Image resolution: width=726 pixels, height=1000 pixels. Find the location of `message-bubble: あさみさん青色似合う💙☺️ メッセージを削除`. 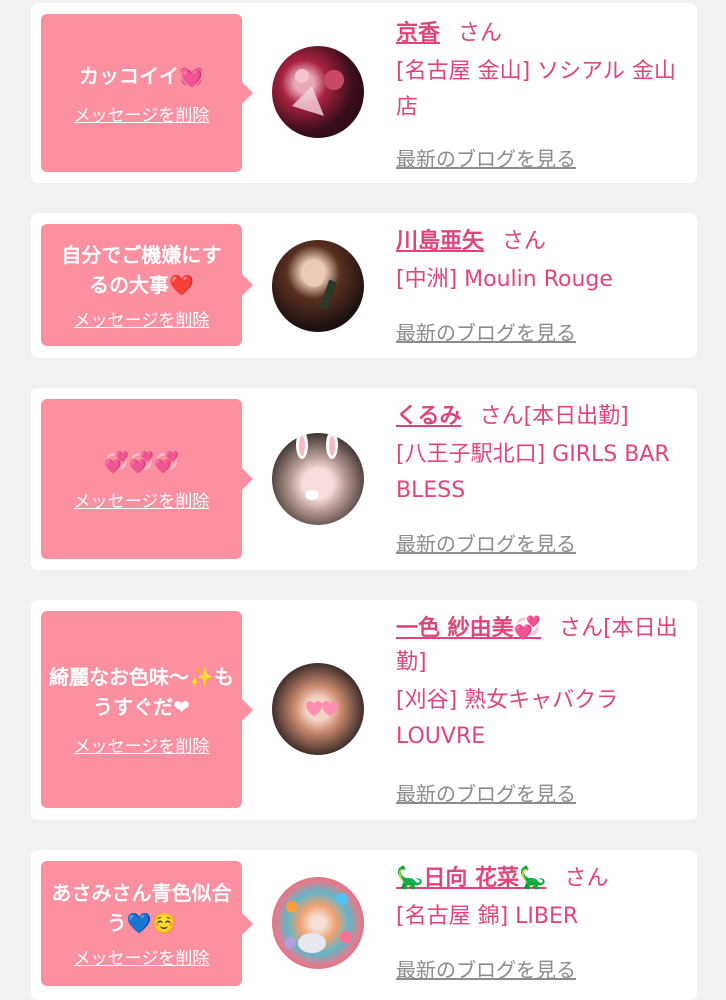

message-bubble: あさみさん青色似合う💙☺️ メッセージを削除 is located at coordinates (147, 923).